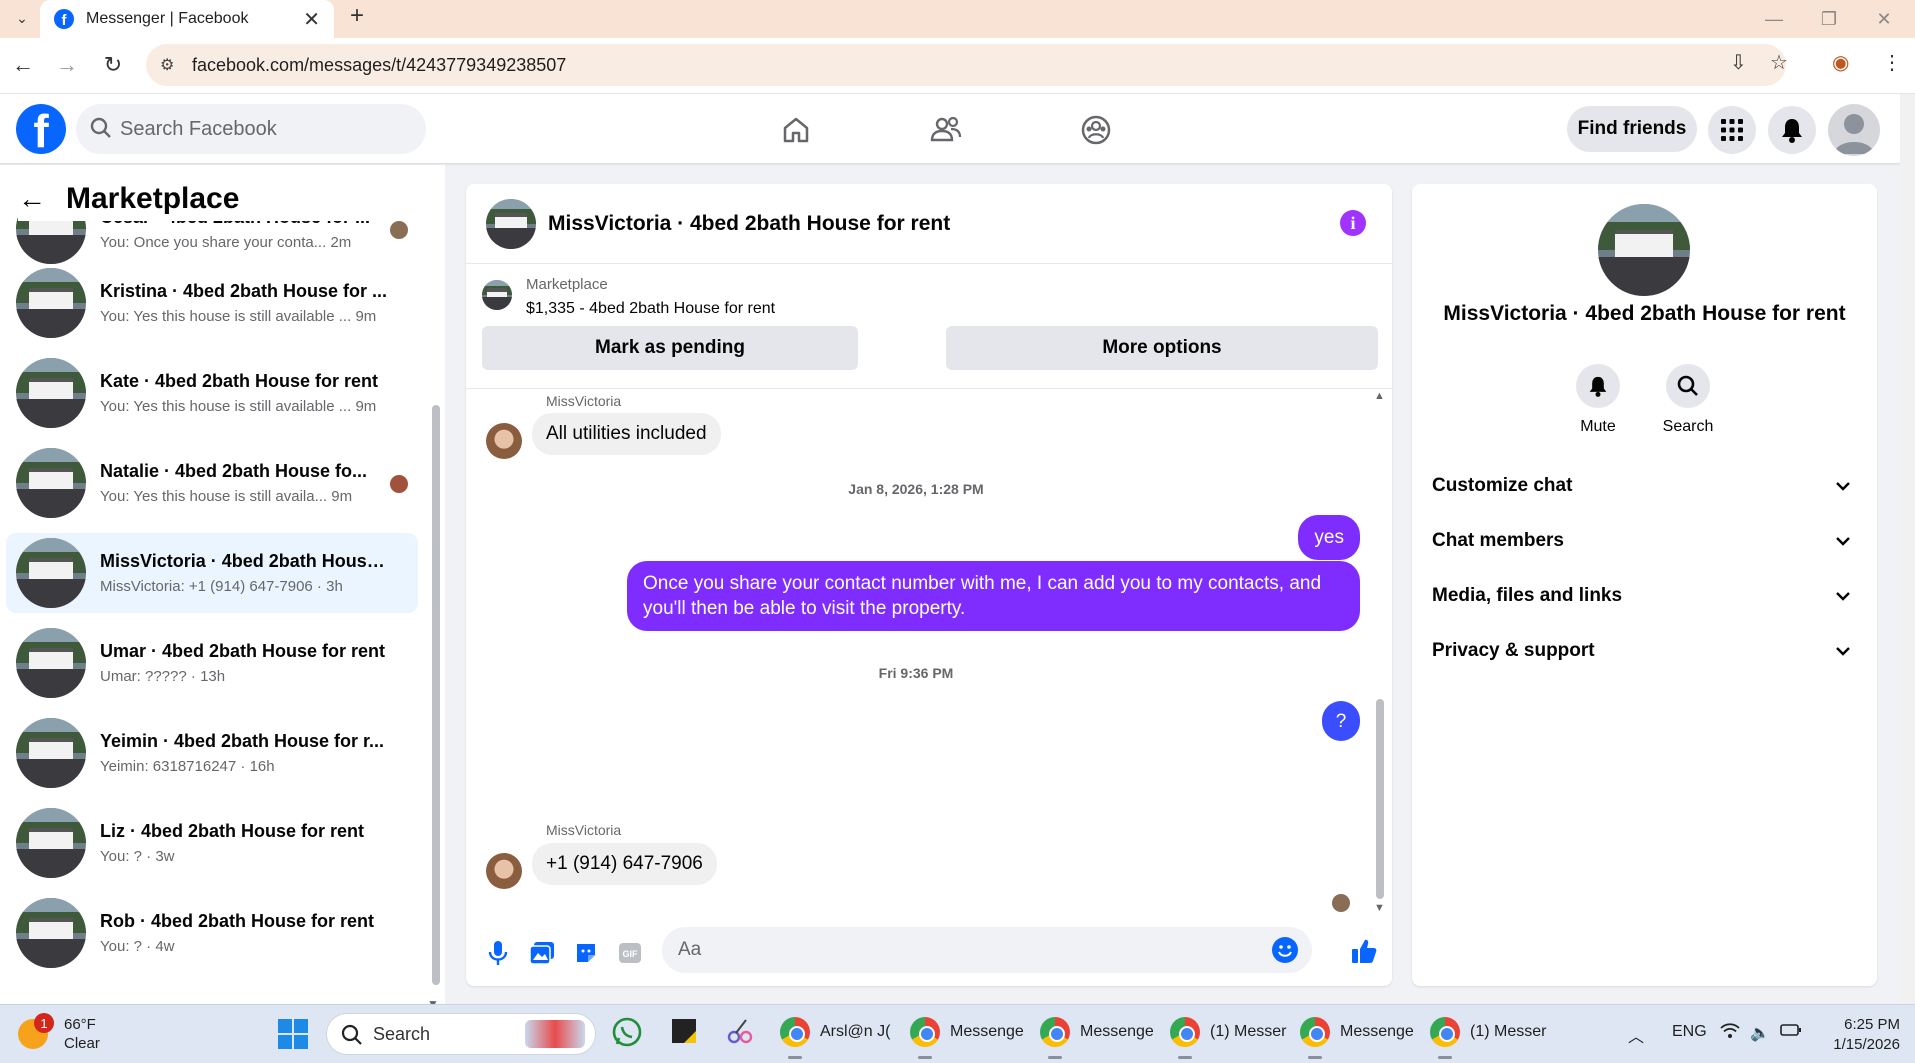 Image resolution: width=1915 pixels, height=1063 pixels. I want to click on mute-button: Mute, so click(1598, 400).